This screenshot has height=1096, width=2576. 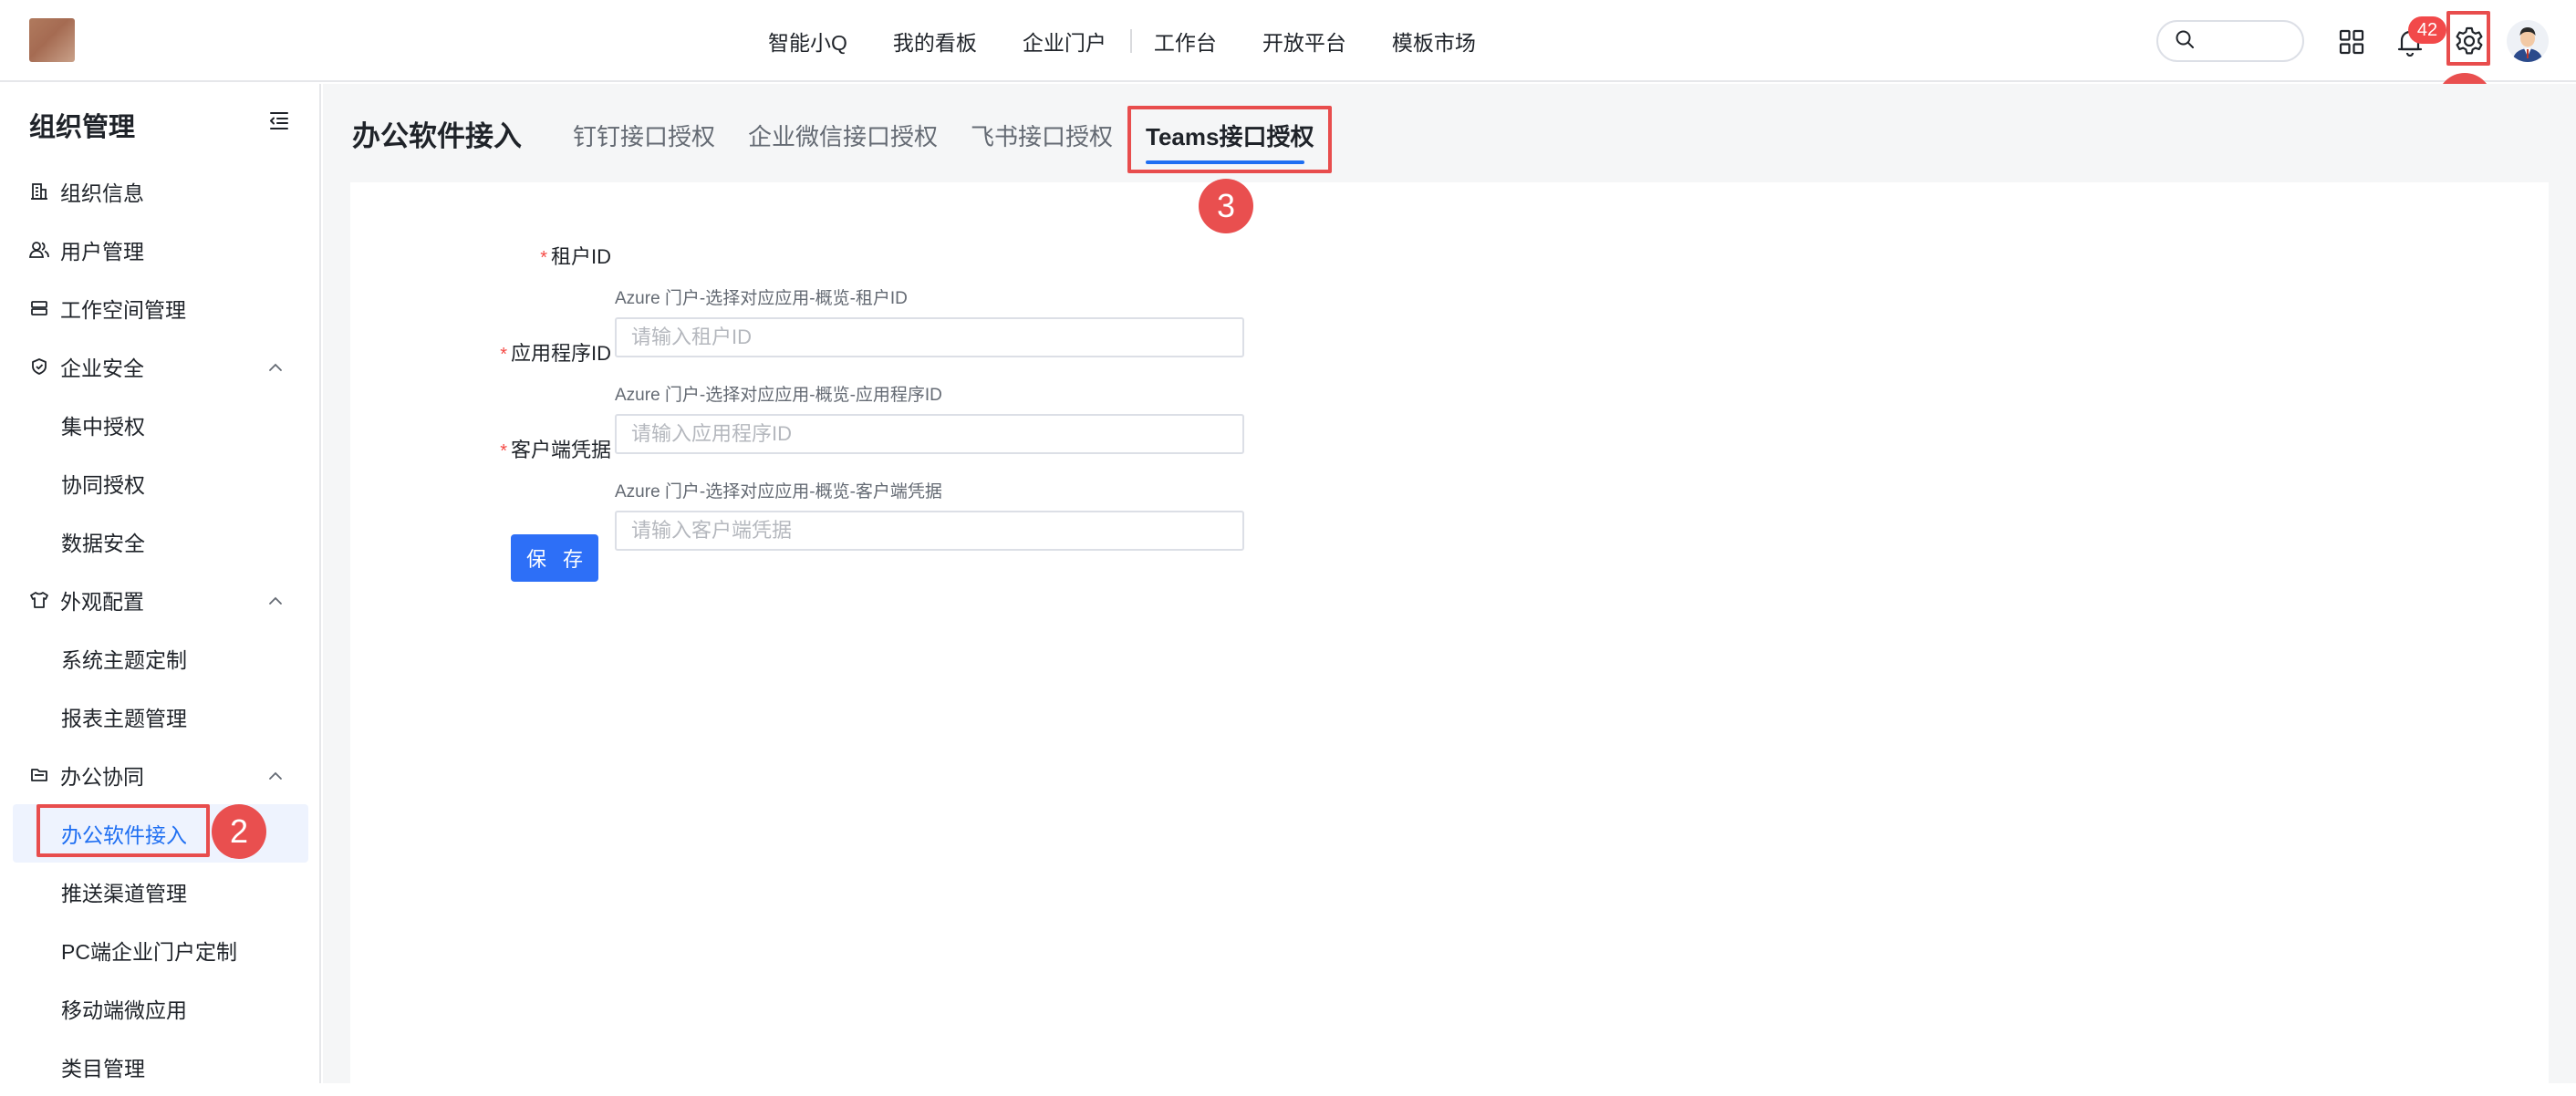 What do you see at coordinates (437, 136) in the screenshot?
I see `page-title: 办公软件接入` at bounding box center [437, 136].